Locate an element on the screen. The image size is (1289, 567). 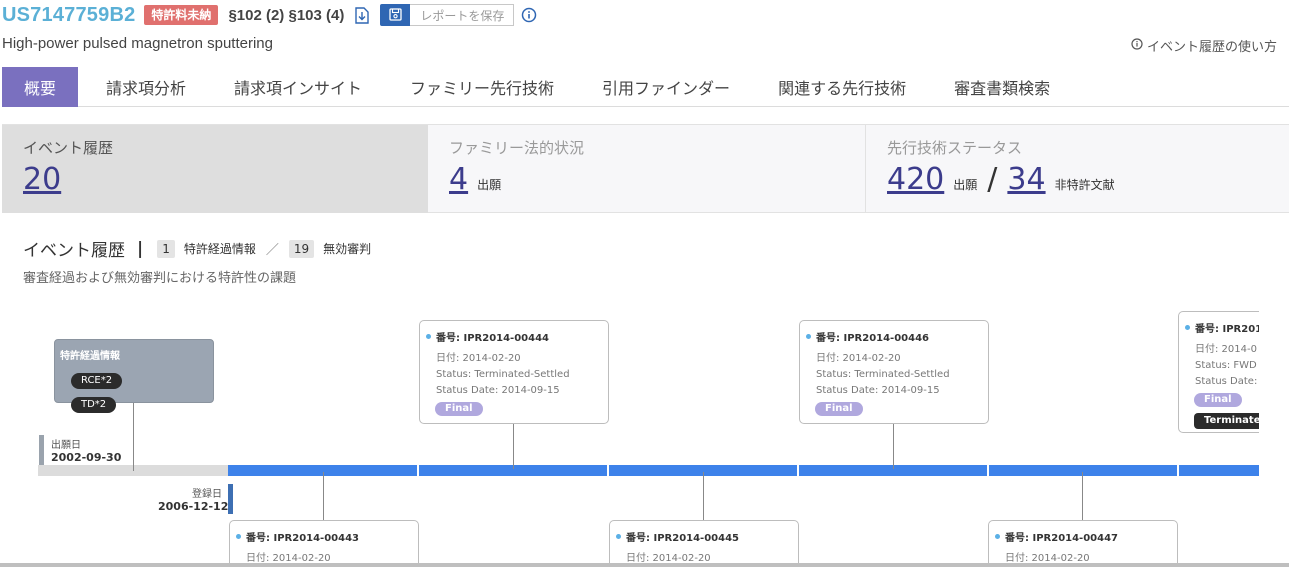
stat-label: ファミリー法的状況 is located at coordinates (517, 148).